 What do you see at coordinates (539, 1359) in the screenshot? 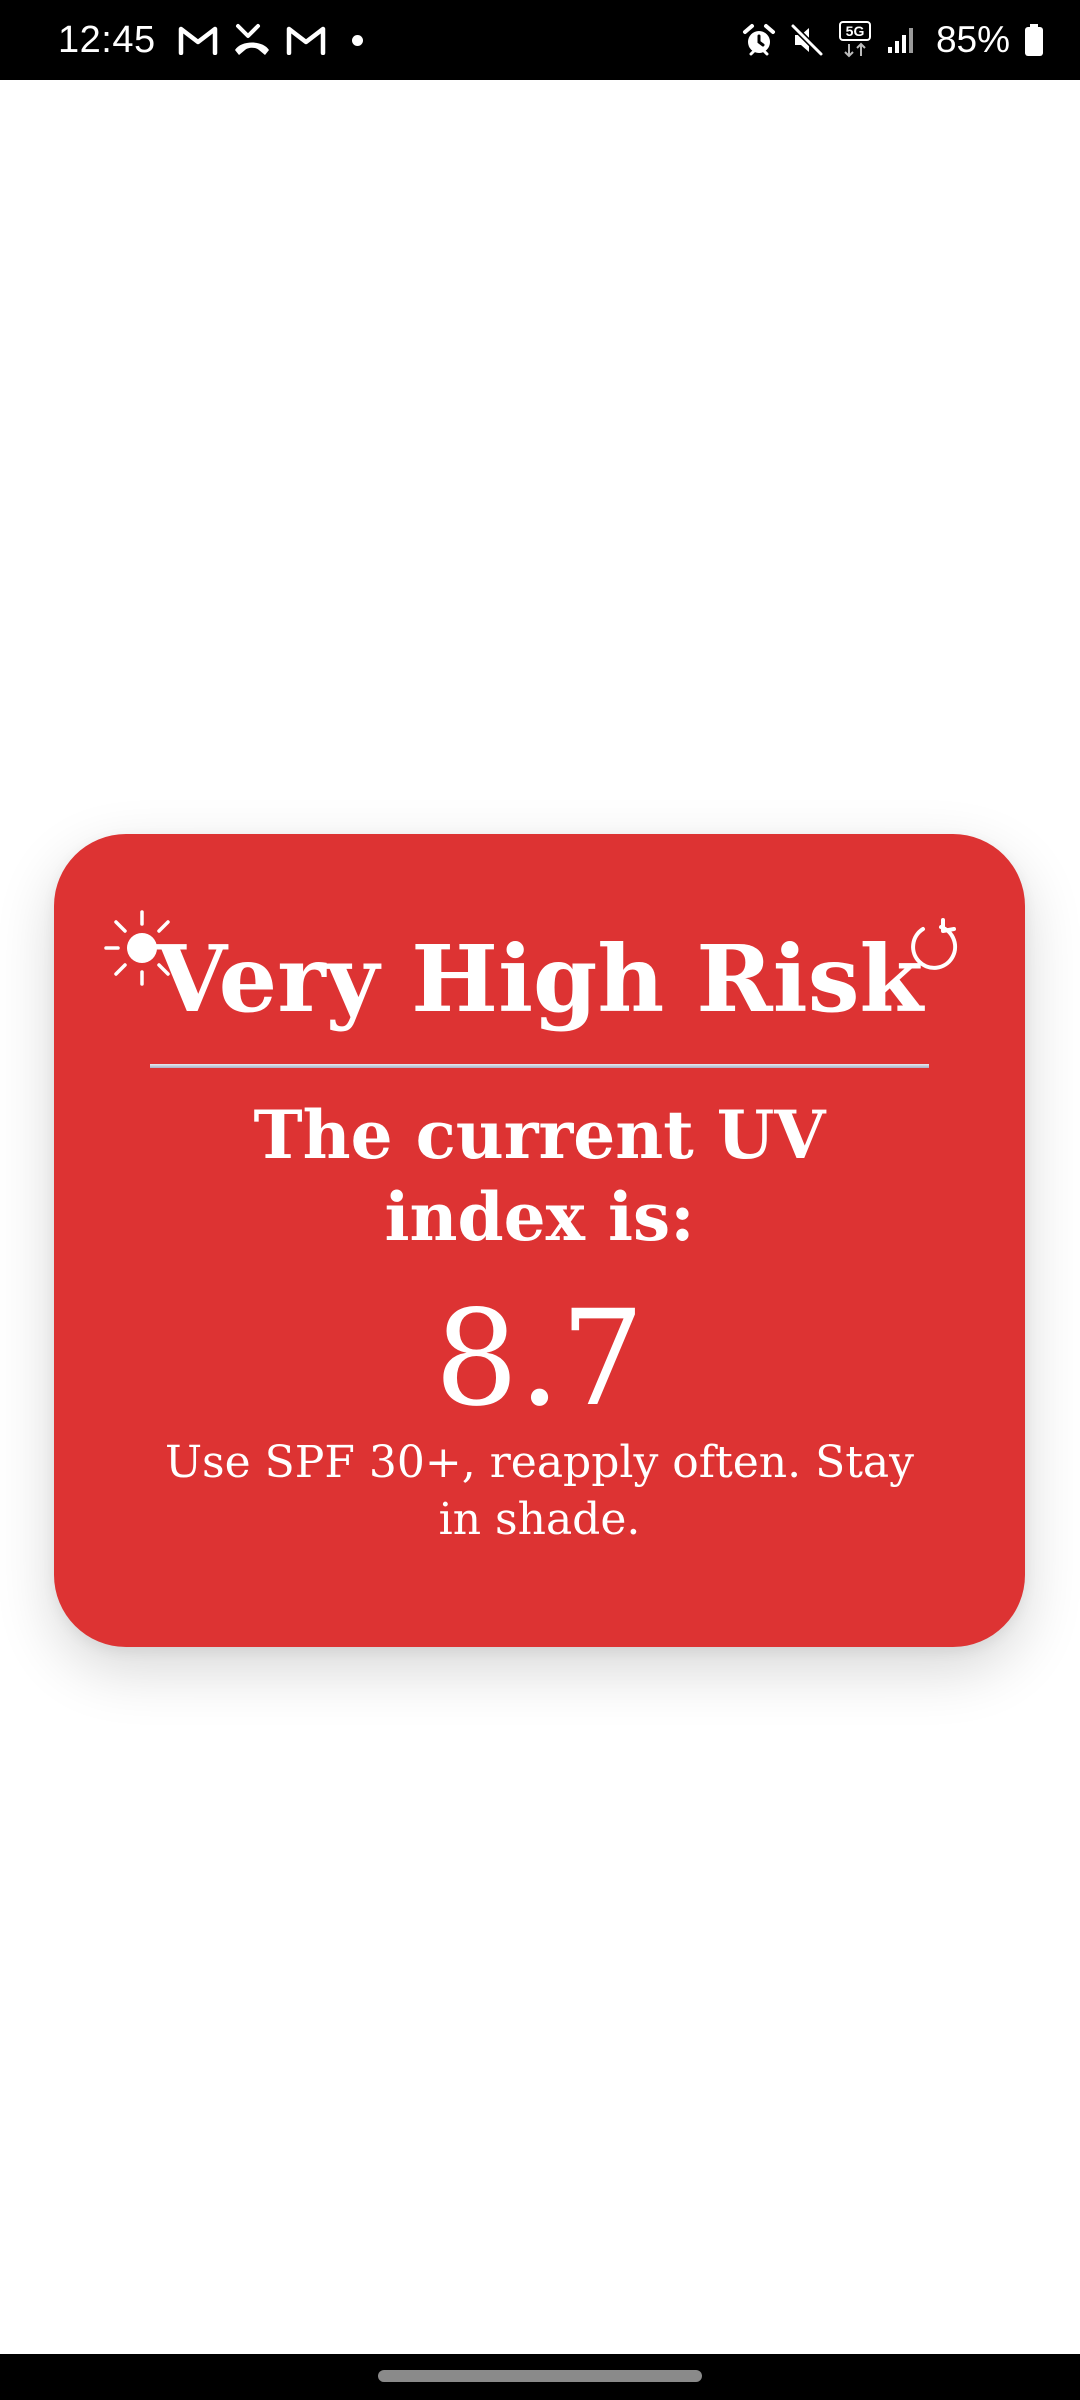
I see `uv-index-value: 8.7` at bounding box center [539, 1359].